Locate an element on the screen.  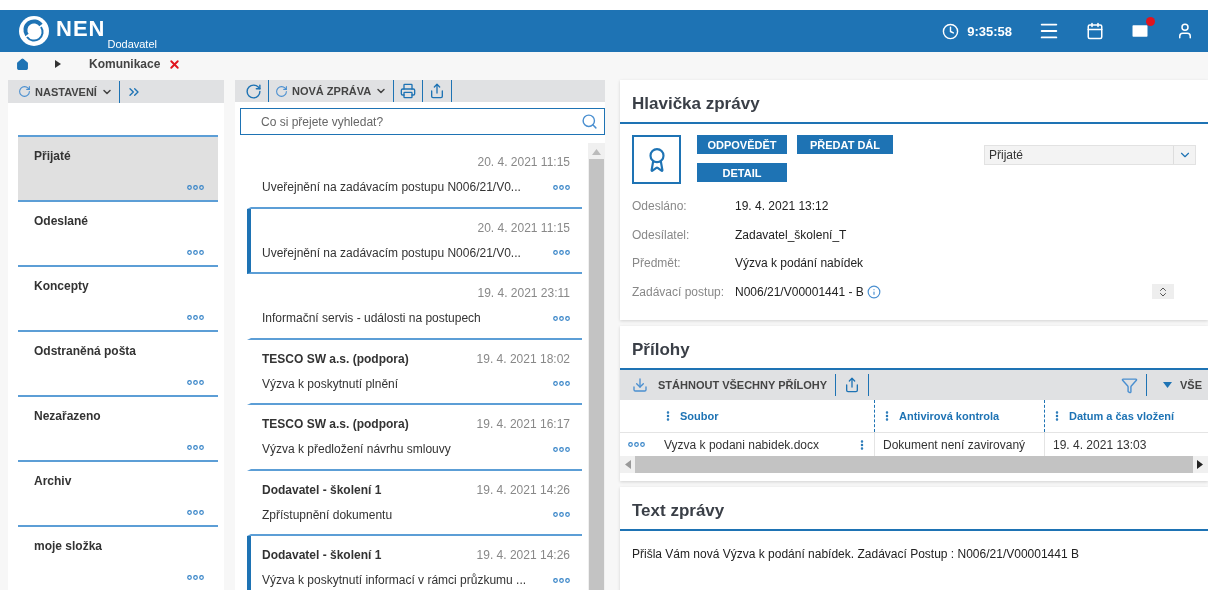
message-item: 19. 4. 2021 23:11 Informační servis - události na postupech is located at coordinates (414, 307).